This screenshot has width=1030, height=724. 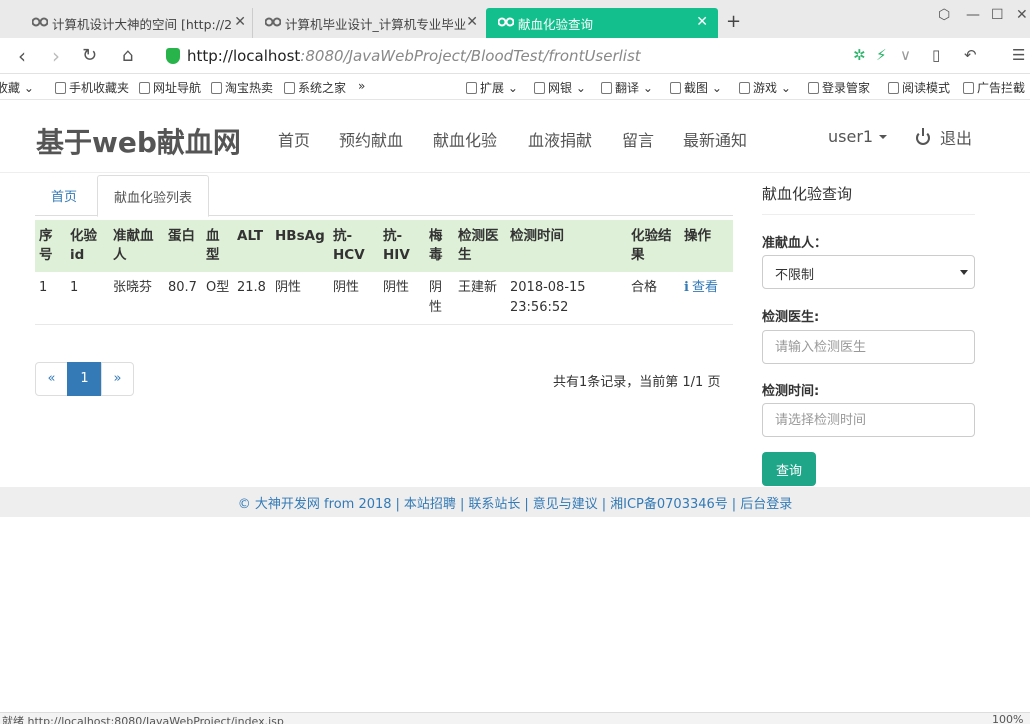 I want to click on col-result: 化验结果, so click(x=653, y=246).